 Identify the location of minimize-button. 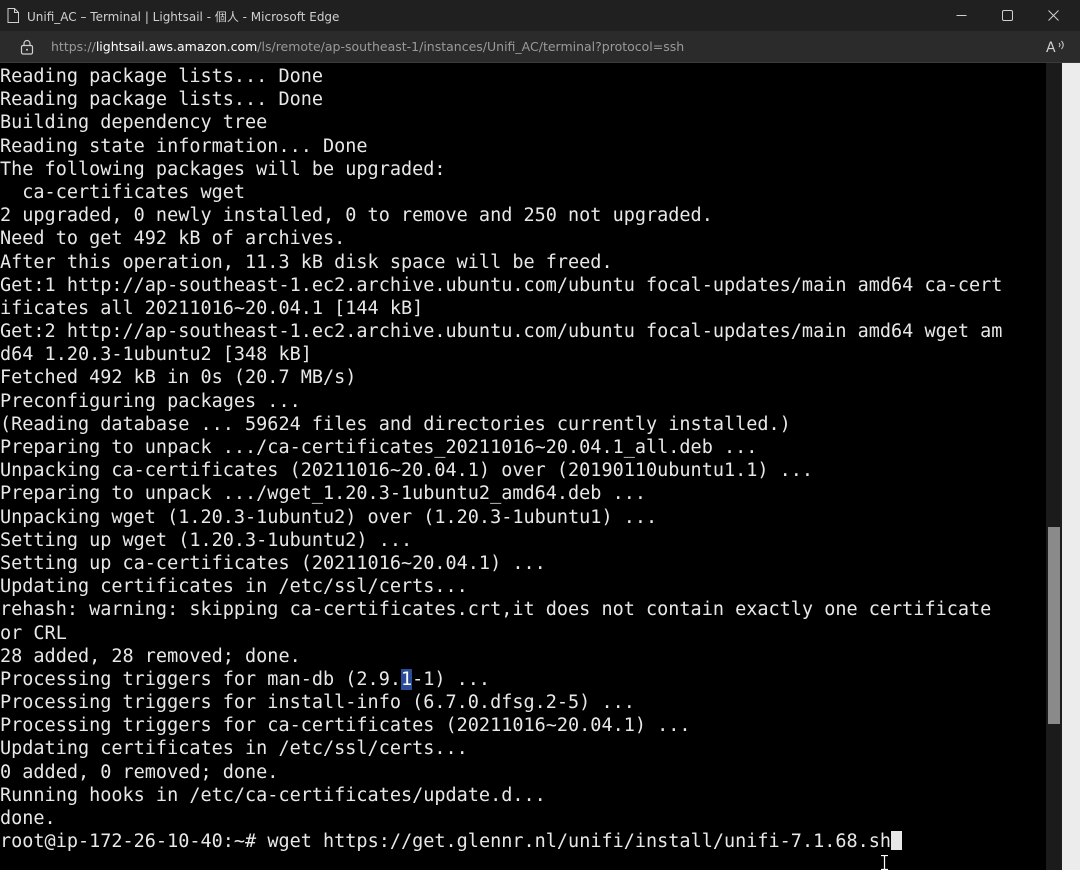
(961, 15).